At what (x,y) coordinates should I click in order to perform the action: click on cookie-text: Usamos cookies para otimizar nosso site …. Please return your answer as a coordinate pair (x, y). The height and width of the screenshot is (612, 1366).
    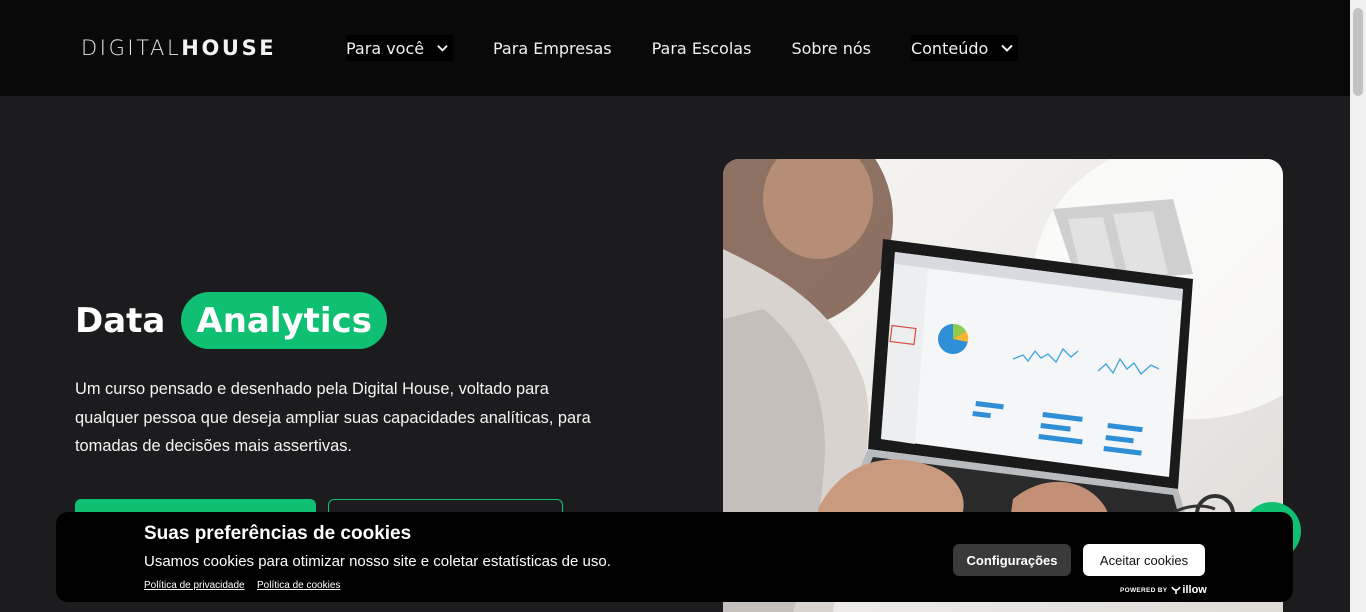
    Looking at the image, I should click on (377, 561).